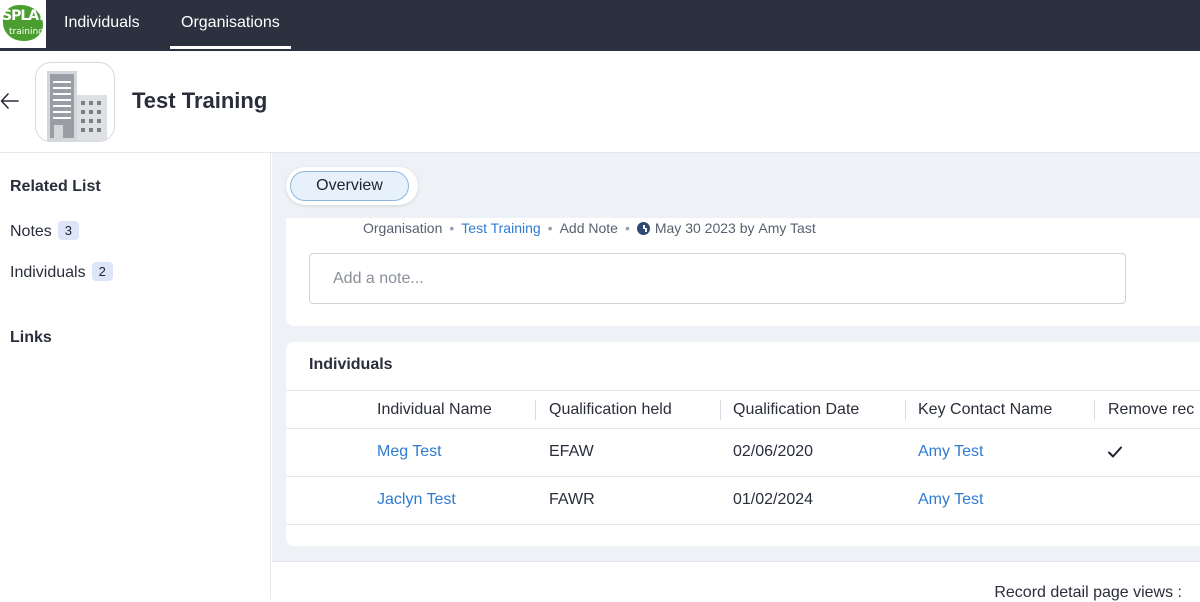 This screenshot has height=602, width=1200. What do you see at coordinates (10, 101) in the screenshot?
I see `back-arrow-icon` at bounding box center [10, 101].